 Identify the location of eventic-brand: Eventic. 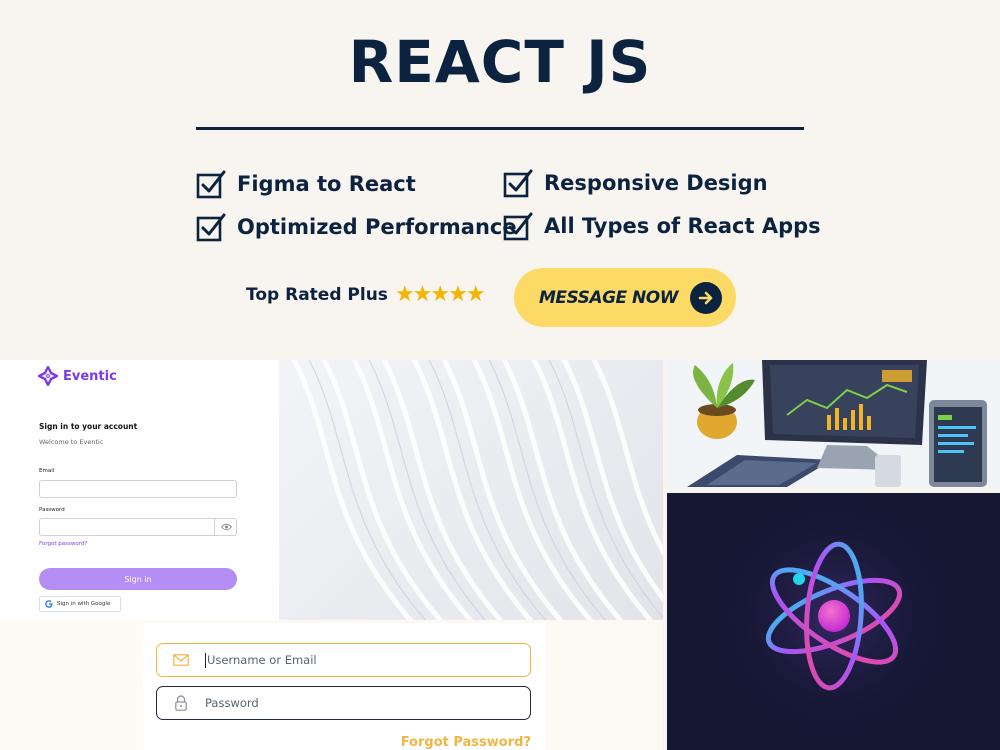
(90, 376).